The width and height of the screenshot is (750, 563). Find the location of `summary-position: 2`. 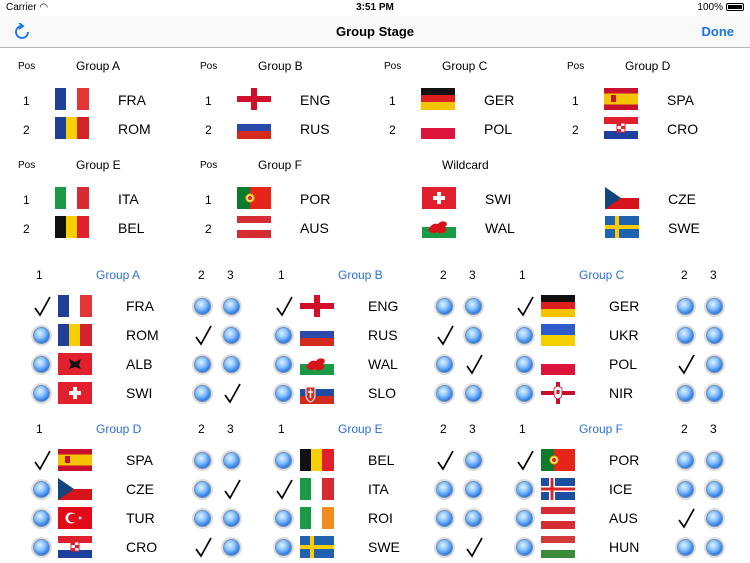

summary-position: 2 is located at coordinates (392, 130).